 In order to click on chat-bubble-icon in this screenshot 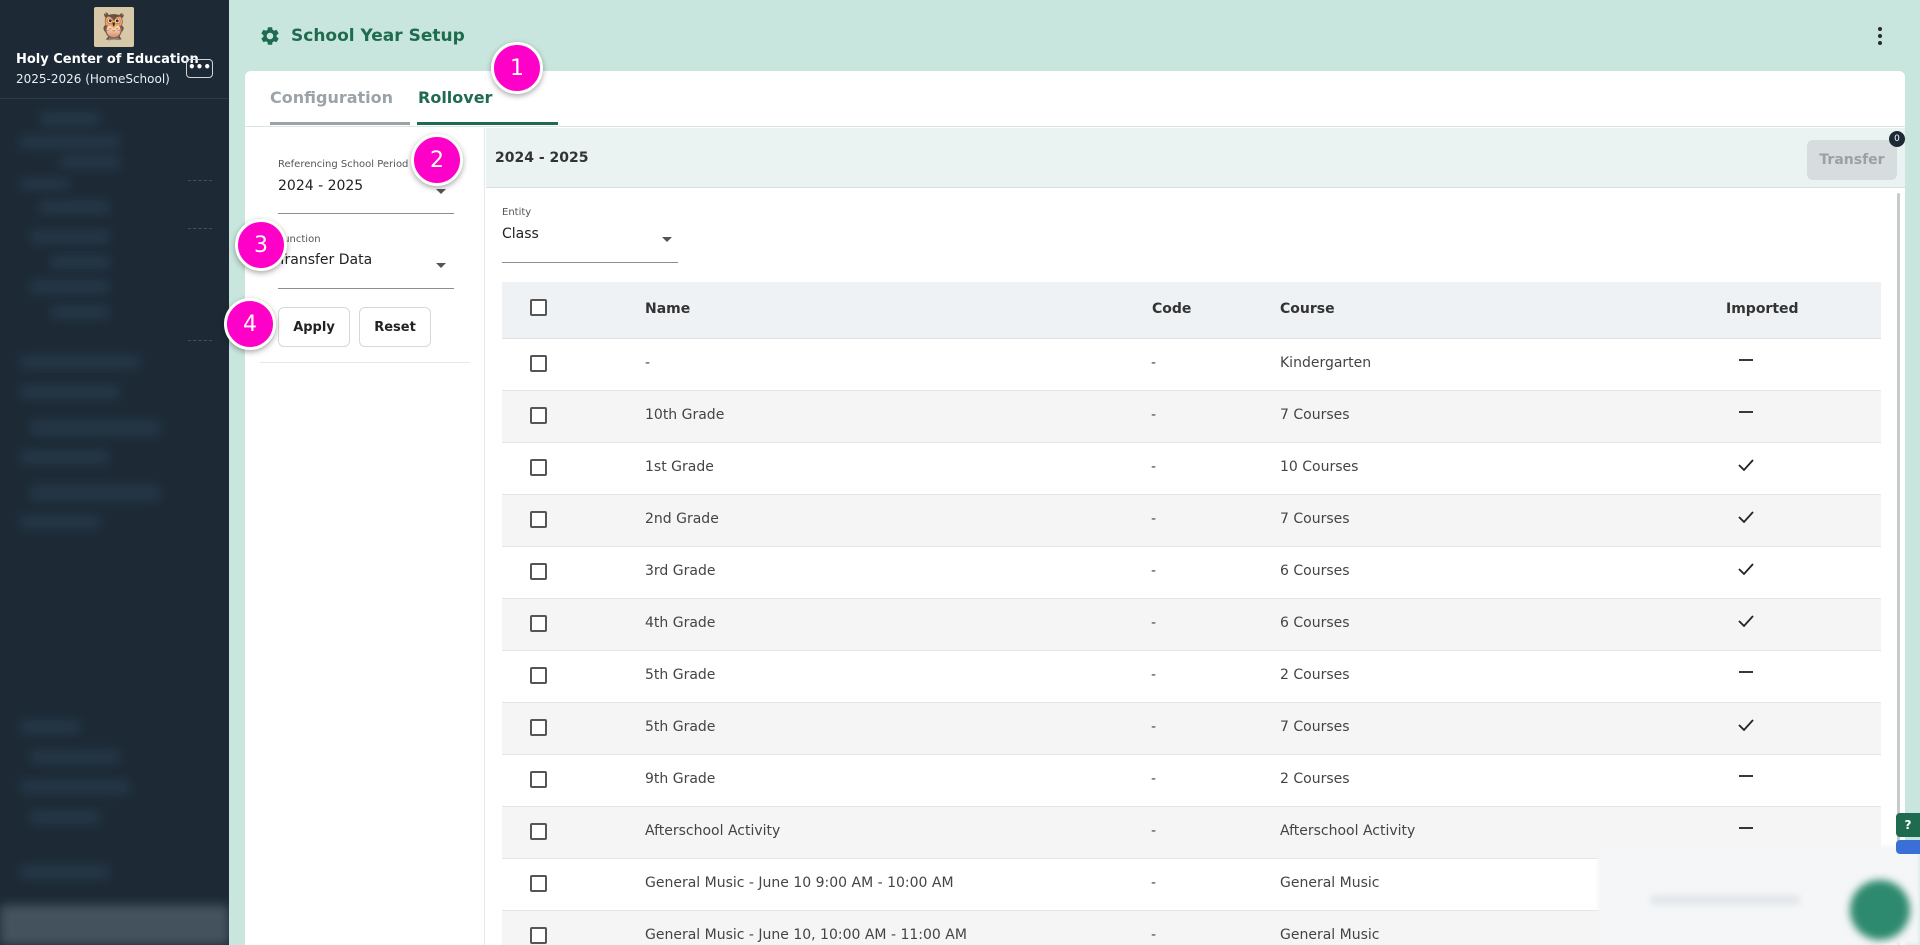, I will do `click(1880, 910)`.